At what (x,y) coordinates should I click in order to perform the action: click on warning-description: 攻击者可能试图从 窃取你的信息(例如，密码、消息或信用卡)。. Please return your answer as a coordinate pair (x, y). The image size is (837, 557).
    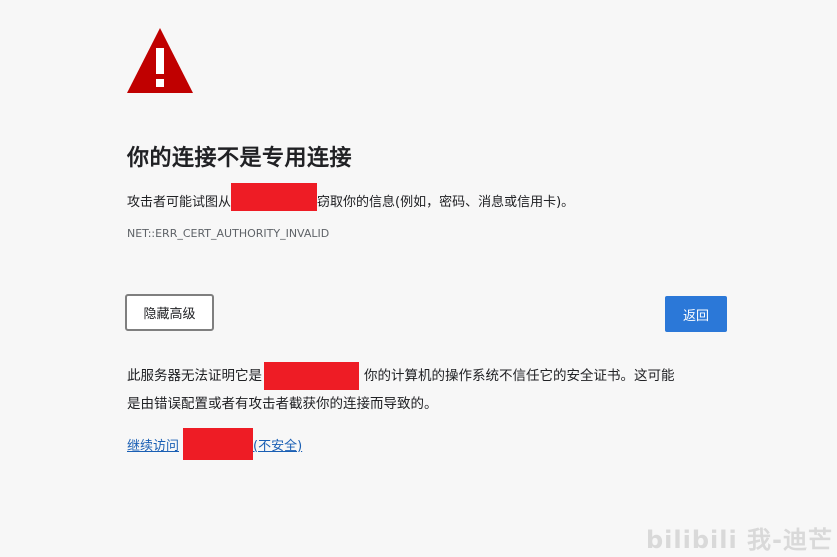
    Looking at the image, I should click on (351, 197).